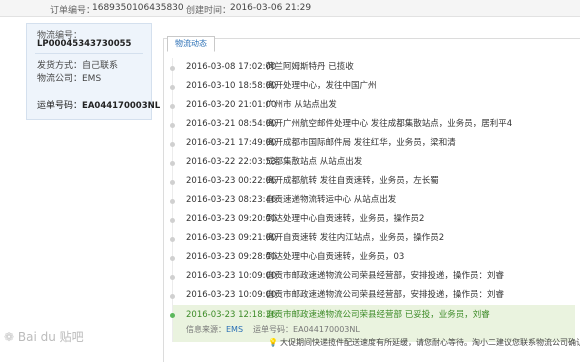 The width and height of the screenshot is (580, 362). What do you see at coordinates (372, 67) in the screenshot?
I see `timeline-item: 2016-03-08 17:02:00荷兰阿姆斯特丹 已揽收` at bounding box center [372, 67].